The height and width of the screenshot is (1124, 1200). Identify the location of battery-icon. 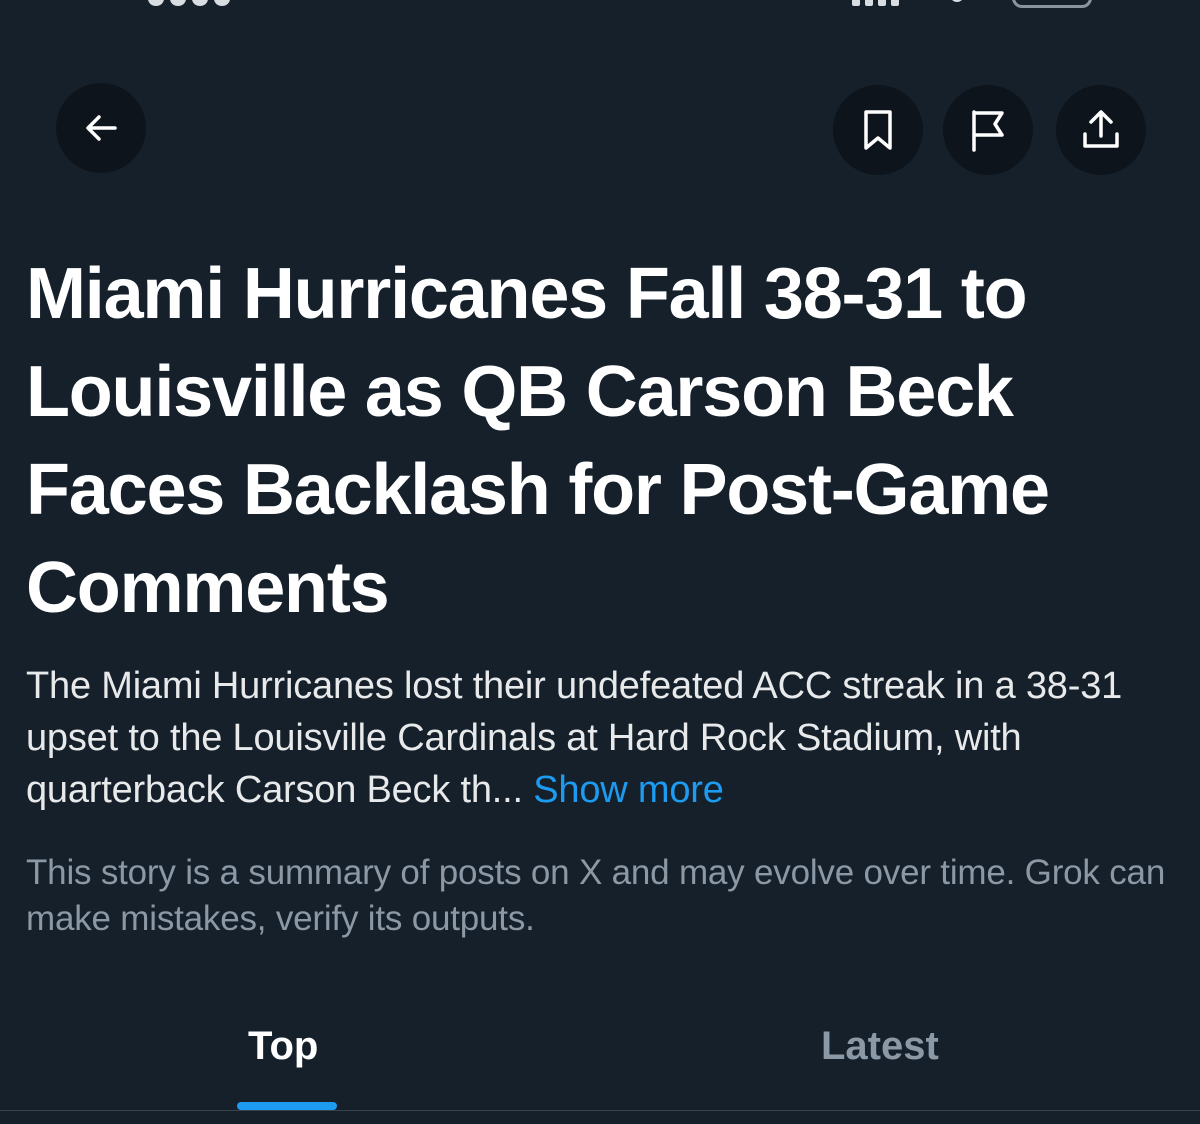
(1052, 4).